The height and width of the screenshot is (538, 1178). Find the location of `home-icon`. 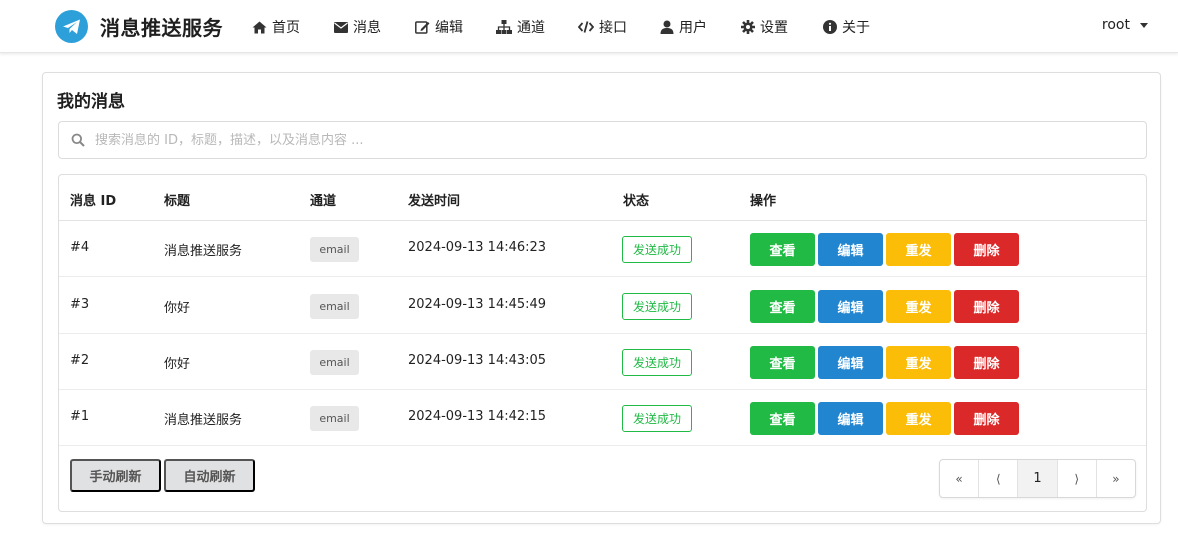

home-icon is located at coordinates (259, 27).